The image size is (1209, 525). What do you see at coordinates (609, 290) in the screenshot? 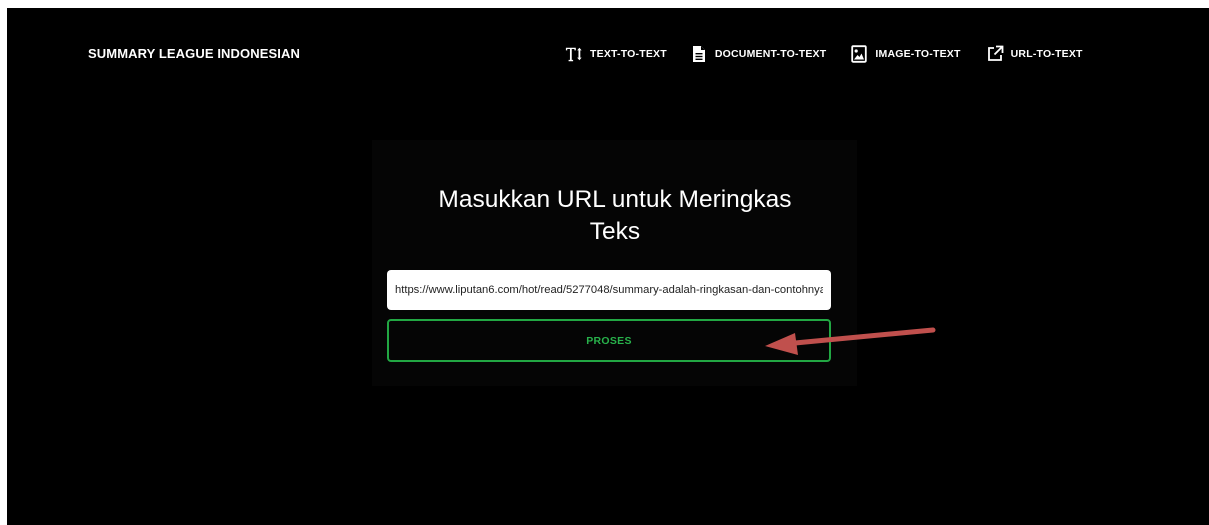
I see `url-input` at bounding box center [609, 290].